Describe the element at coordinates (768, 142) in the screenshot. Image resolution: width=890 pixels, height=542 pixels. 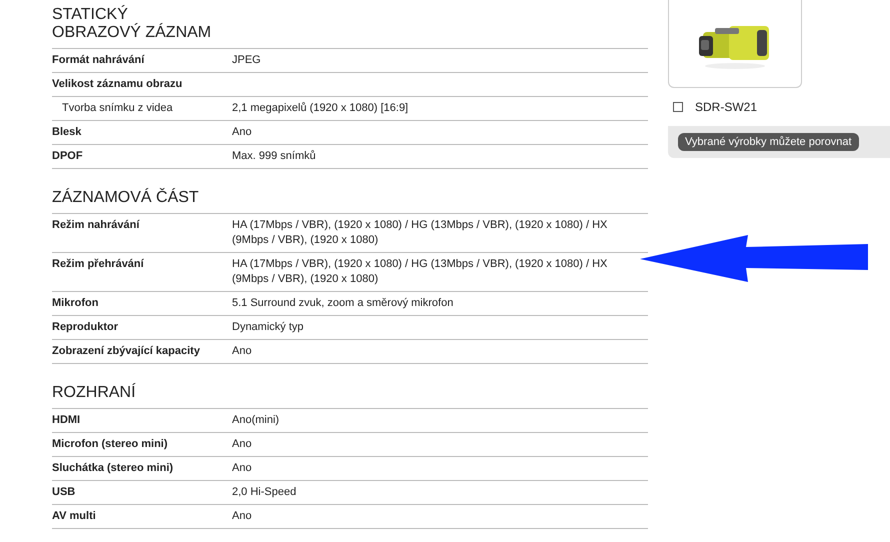
I see `compare-button: Vybrané výrobky můžete porovnat` at that location.